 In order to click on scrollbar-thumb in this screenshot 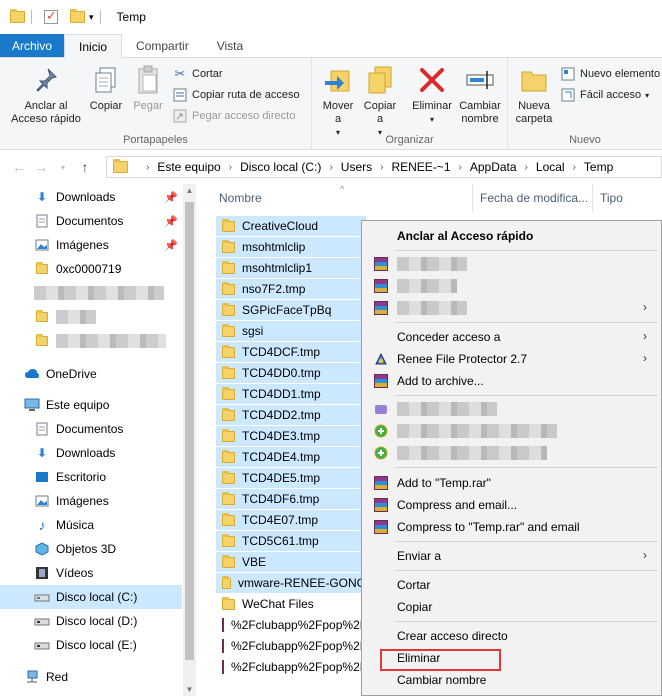, I will do `click(189, 431)`.